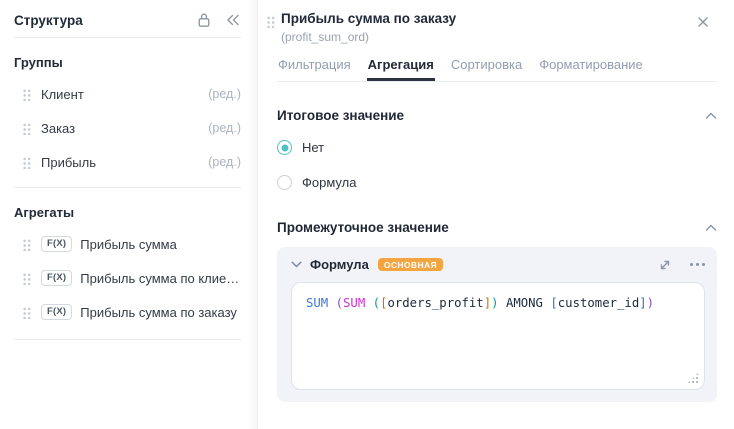  I want to click on panel-subtitle: (profit_sum_ord), so click(325, 37).